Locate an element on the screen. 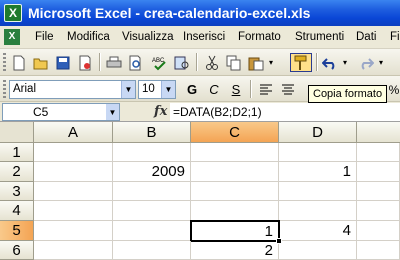 Image resolution: width=400 pixels, height=260 pixels. research-icon is located at coordinates (182, 62).